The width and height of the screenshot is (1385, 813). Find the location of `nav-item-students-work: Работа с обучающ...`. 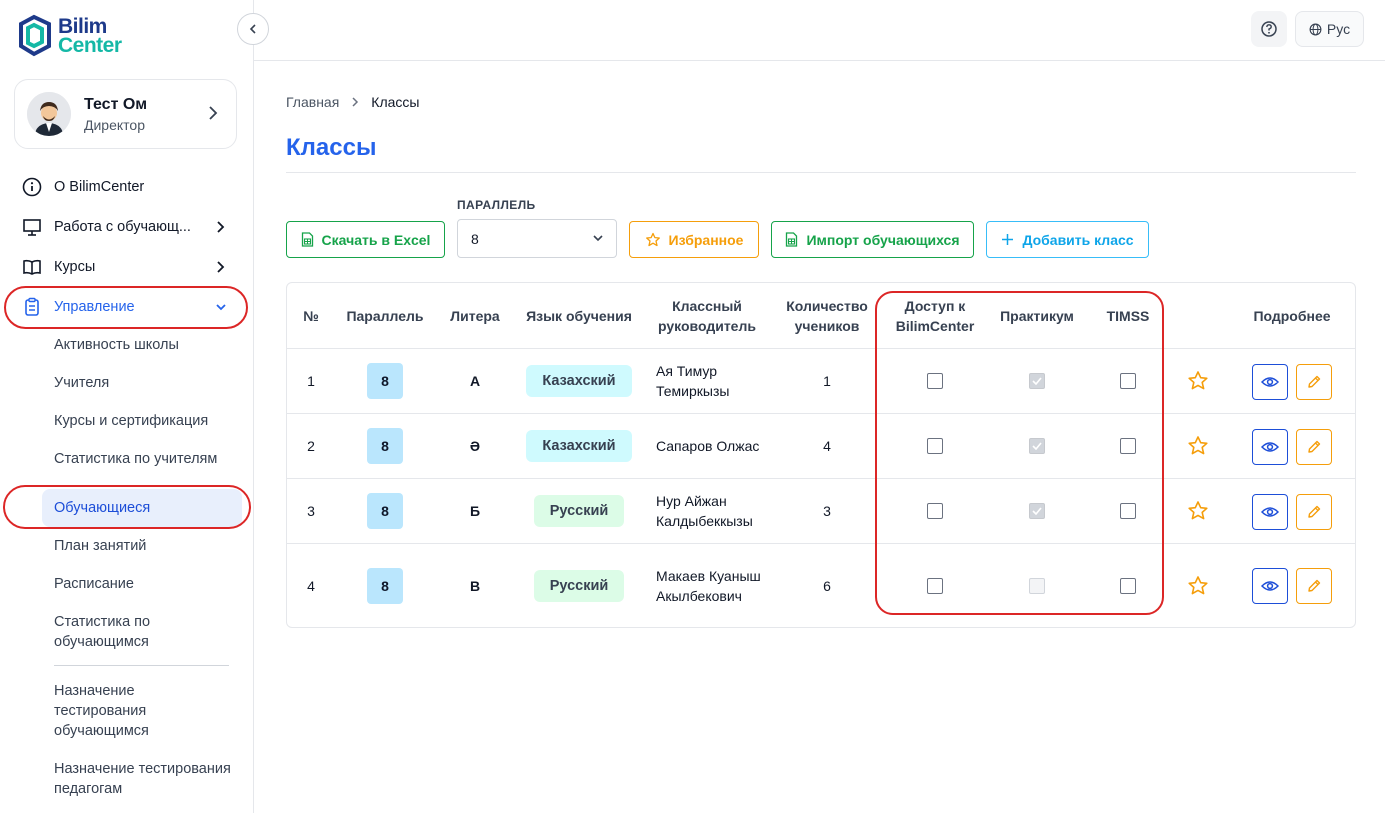

nav-item-students-work: Работа с обучающ... is located at coordinates (125, 227).